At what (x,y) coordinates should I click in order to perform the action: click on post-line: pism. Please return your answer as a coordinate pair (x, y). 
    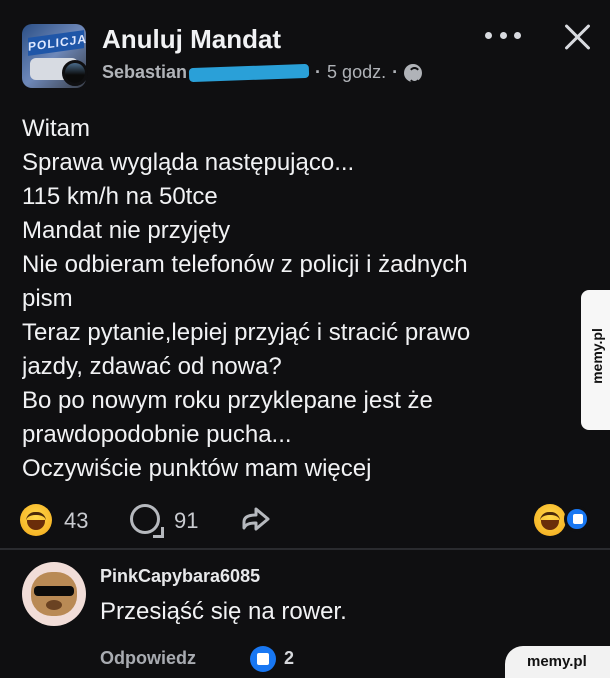
    Looking at the image, I should click on (47, 298).